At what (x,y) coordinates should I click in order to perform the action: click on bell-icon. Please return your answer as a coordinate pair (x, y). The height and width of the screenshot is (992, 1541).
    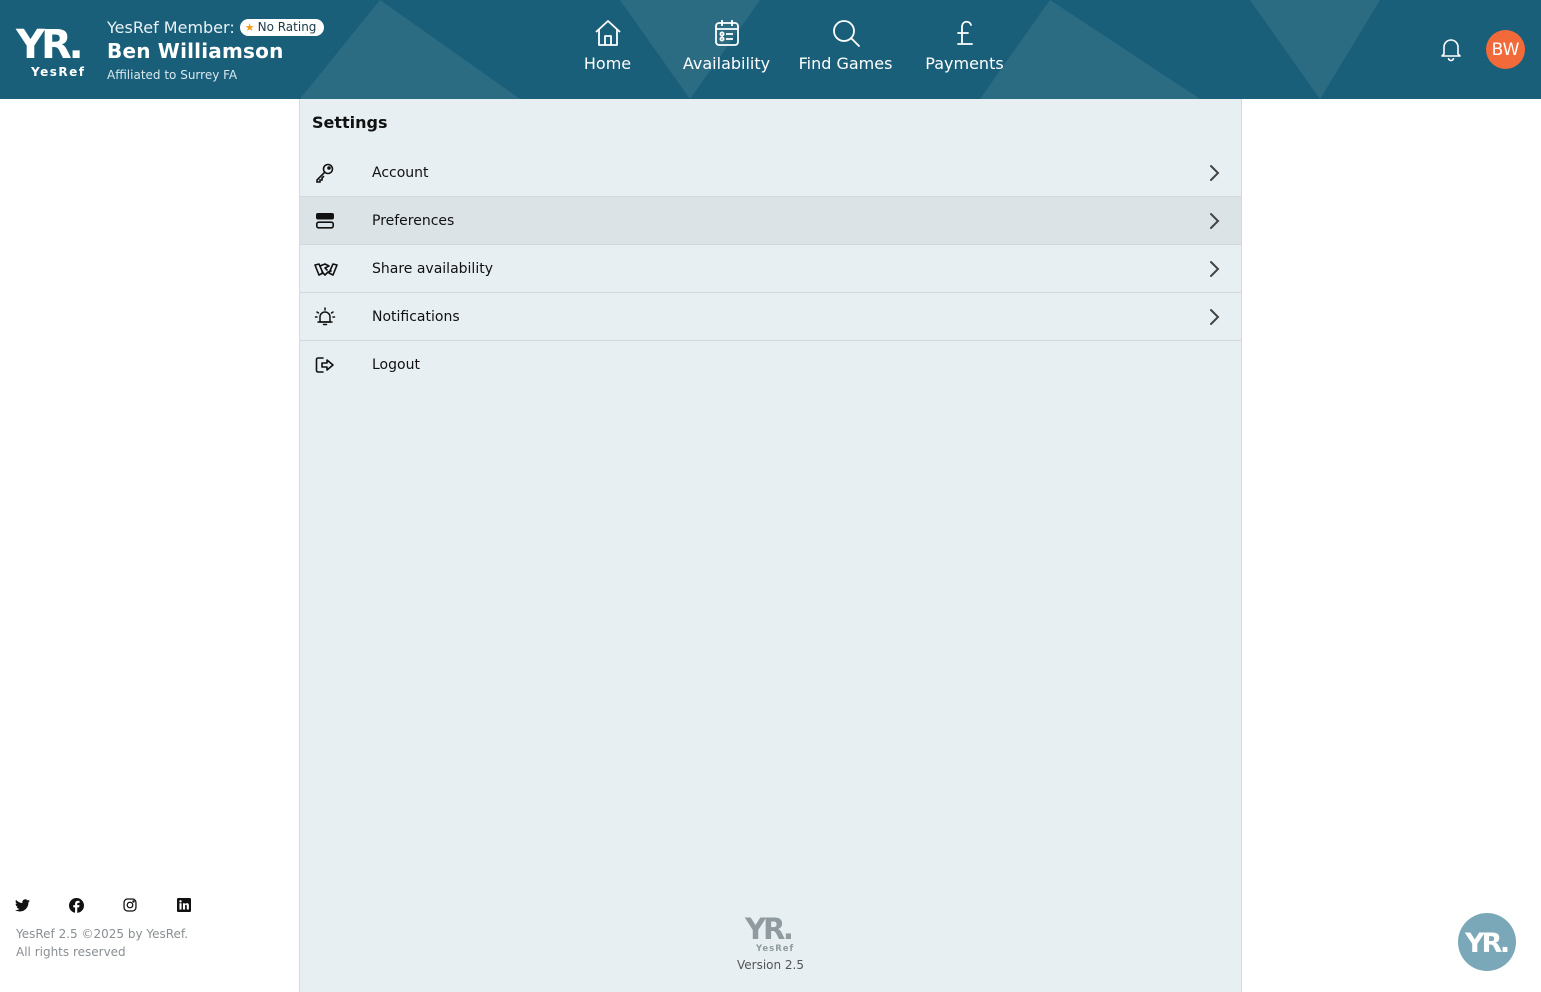
    Looking at the image, I should click on (1451, 49).